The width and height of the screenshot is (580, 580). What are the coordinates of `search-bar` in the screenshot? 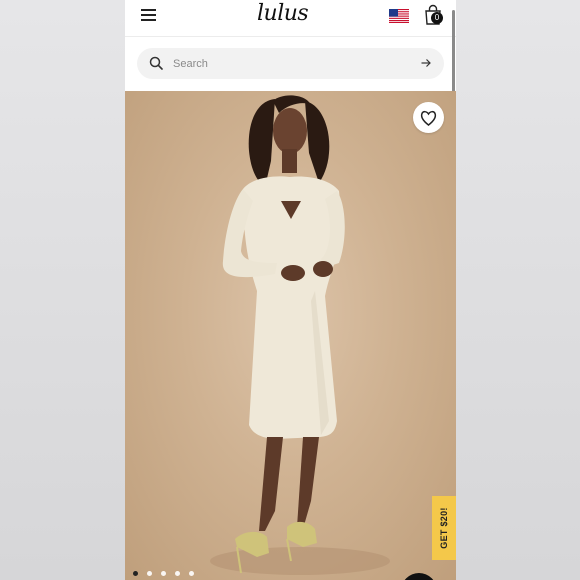 It's located at (290, 63).